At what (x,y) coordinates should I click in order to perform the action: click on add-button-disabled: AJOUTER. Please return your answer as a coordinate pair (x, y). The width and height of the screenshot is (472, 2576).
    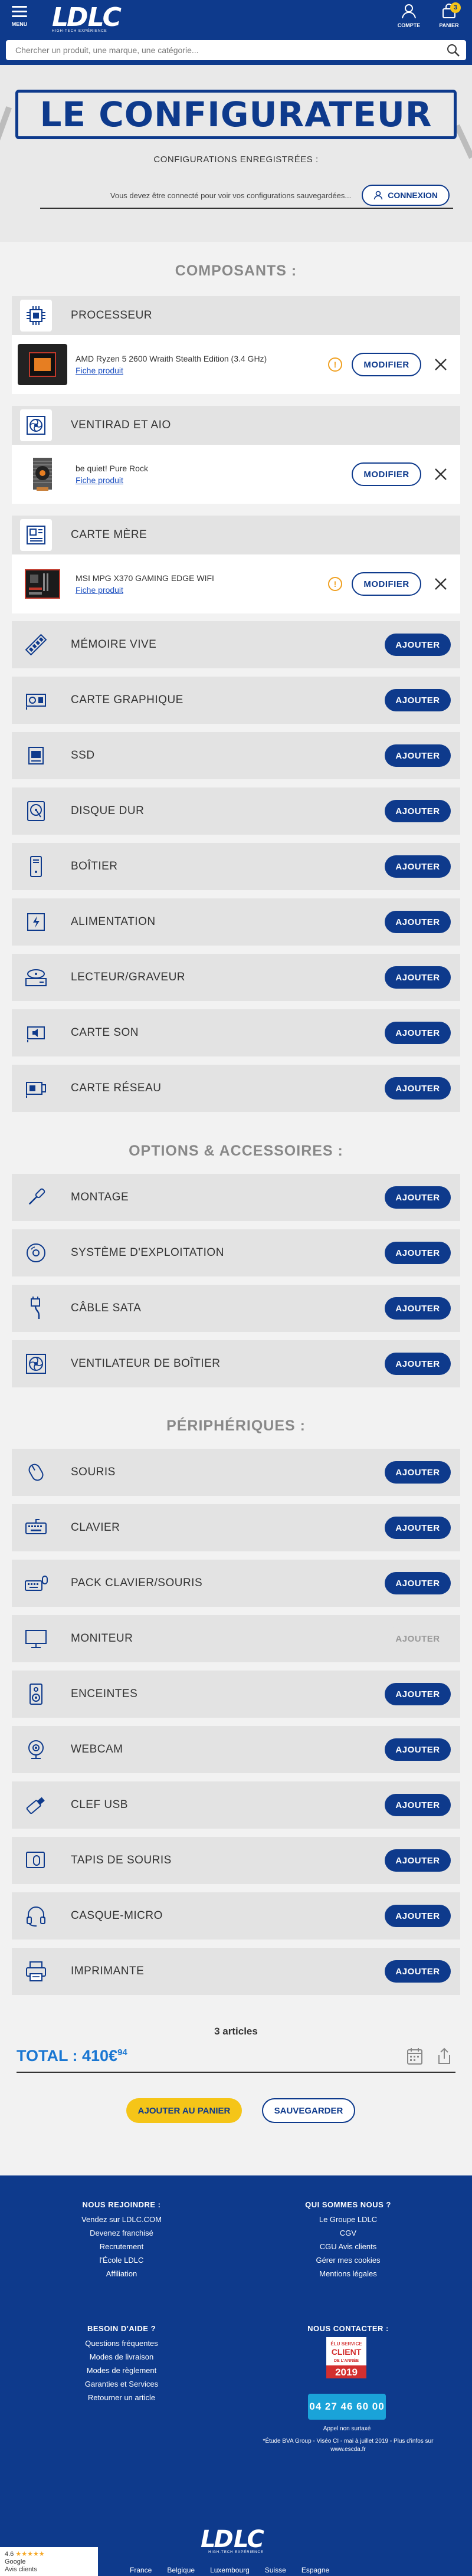
    Looking at the image, I should click on (418, 1638).